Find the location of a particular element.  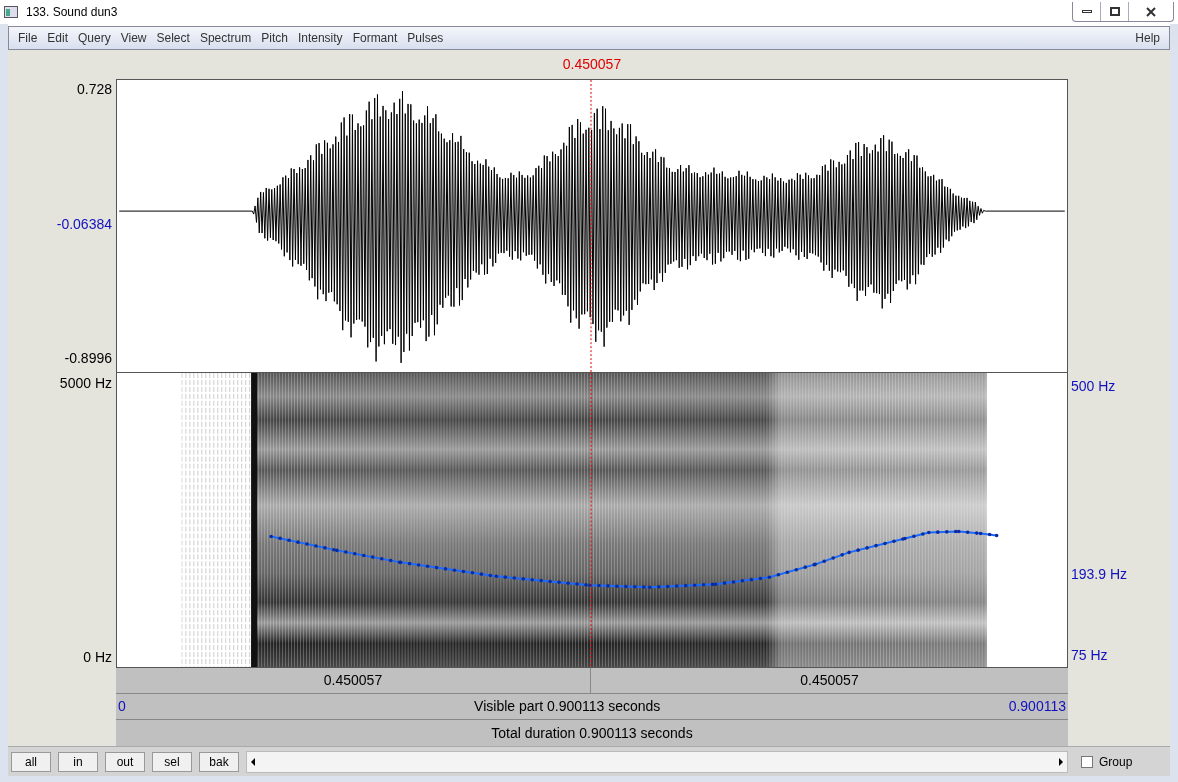

zoom-button: in is located at coordinates (78, 761).